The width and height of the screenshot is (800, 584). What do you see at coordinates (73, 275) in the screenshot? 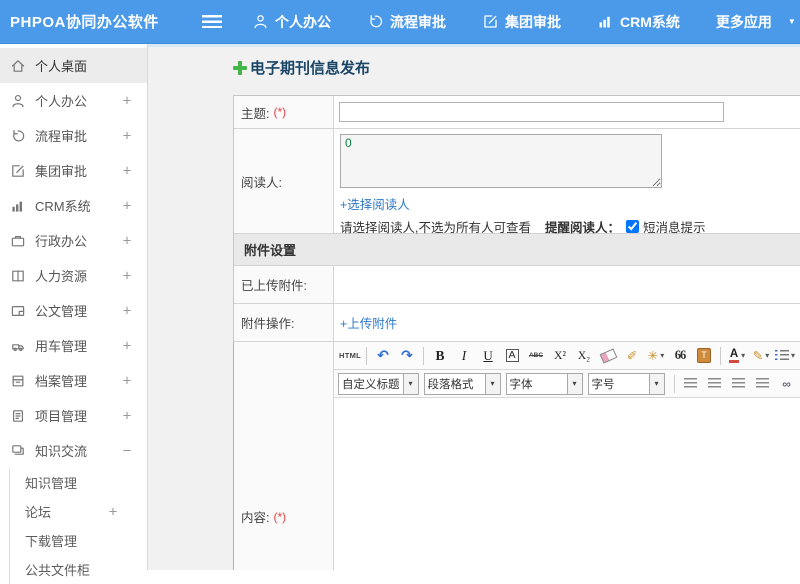
I see `sidebar-item-human-resources: 人力资源+` at bounding box center [73, 275].